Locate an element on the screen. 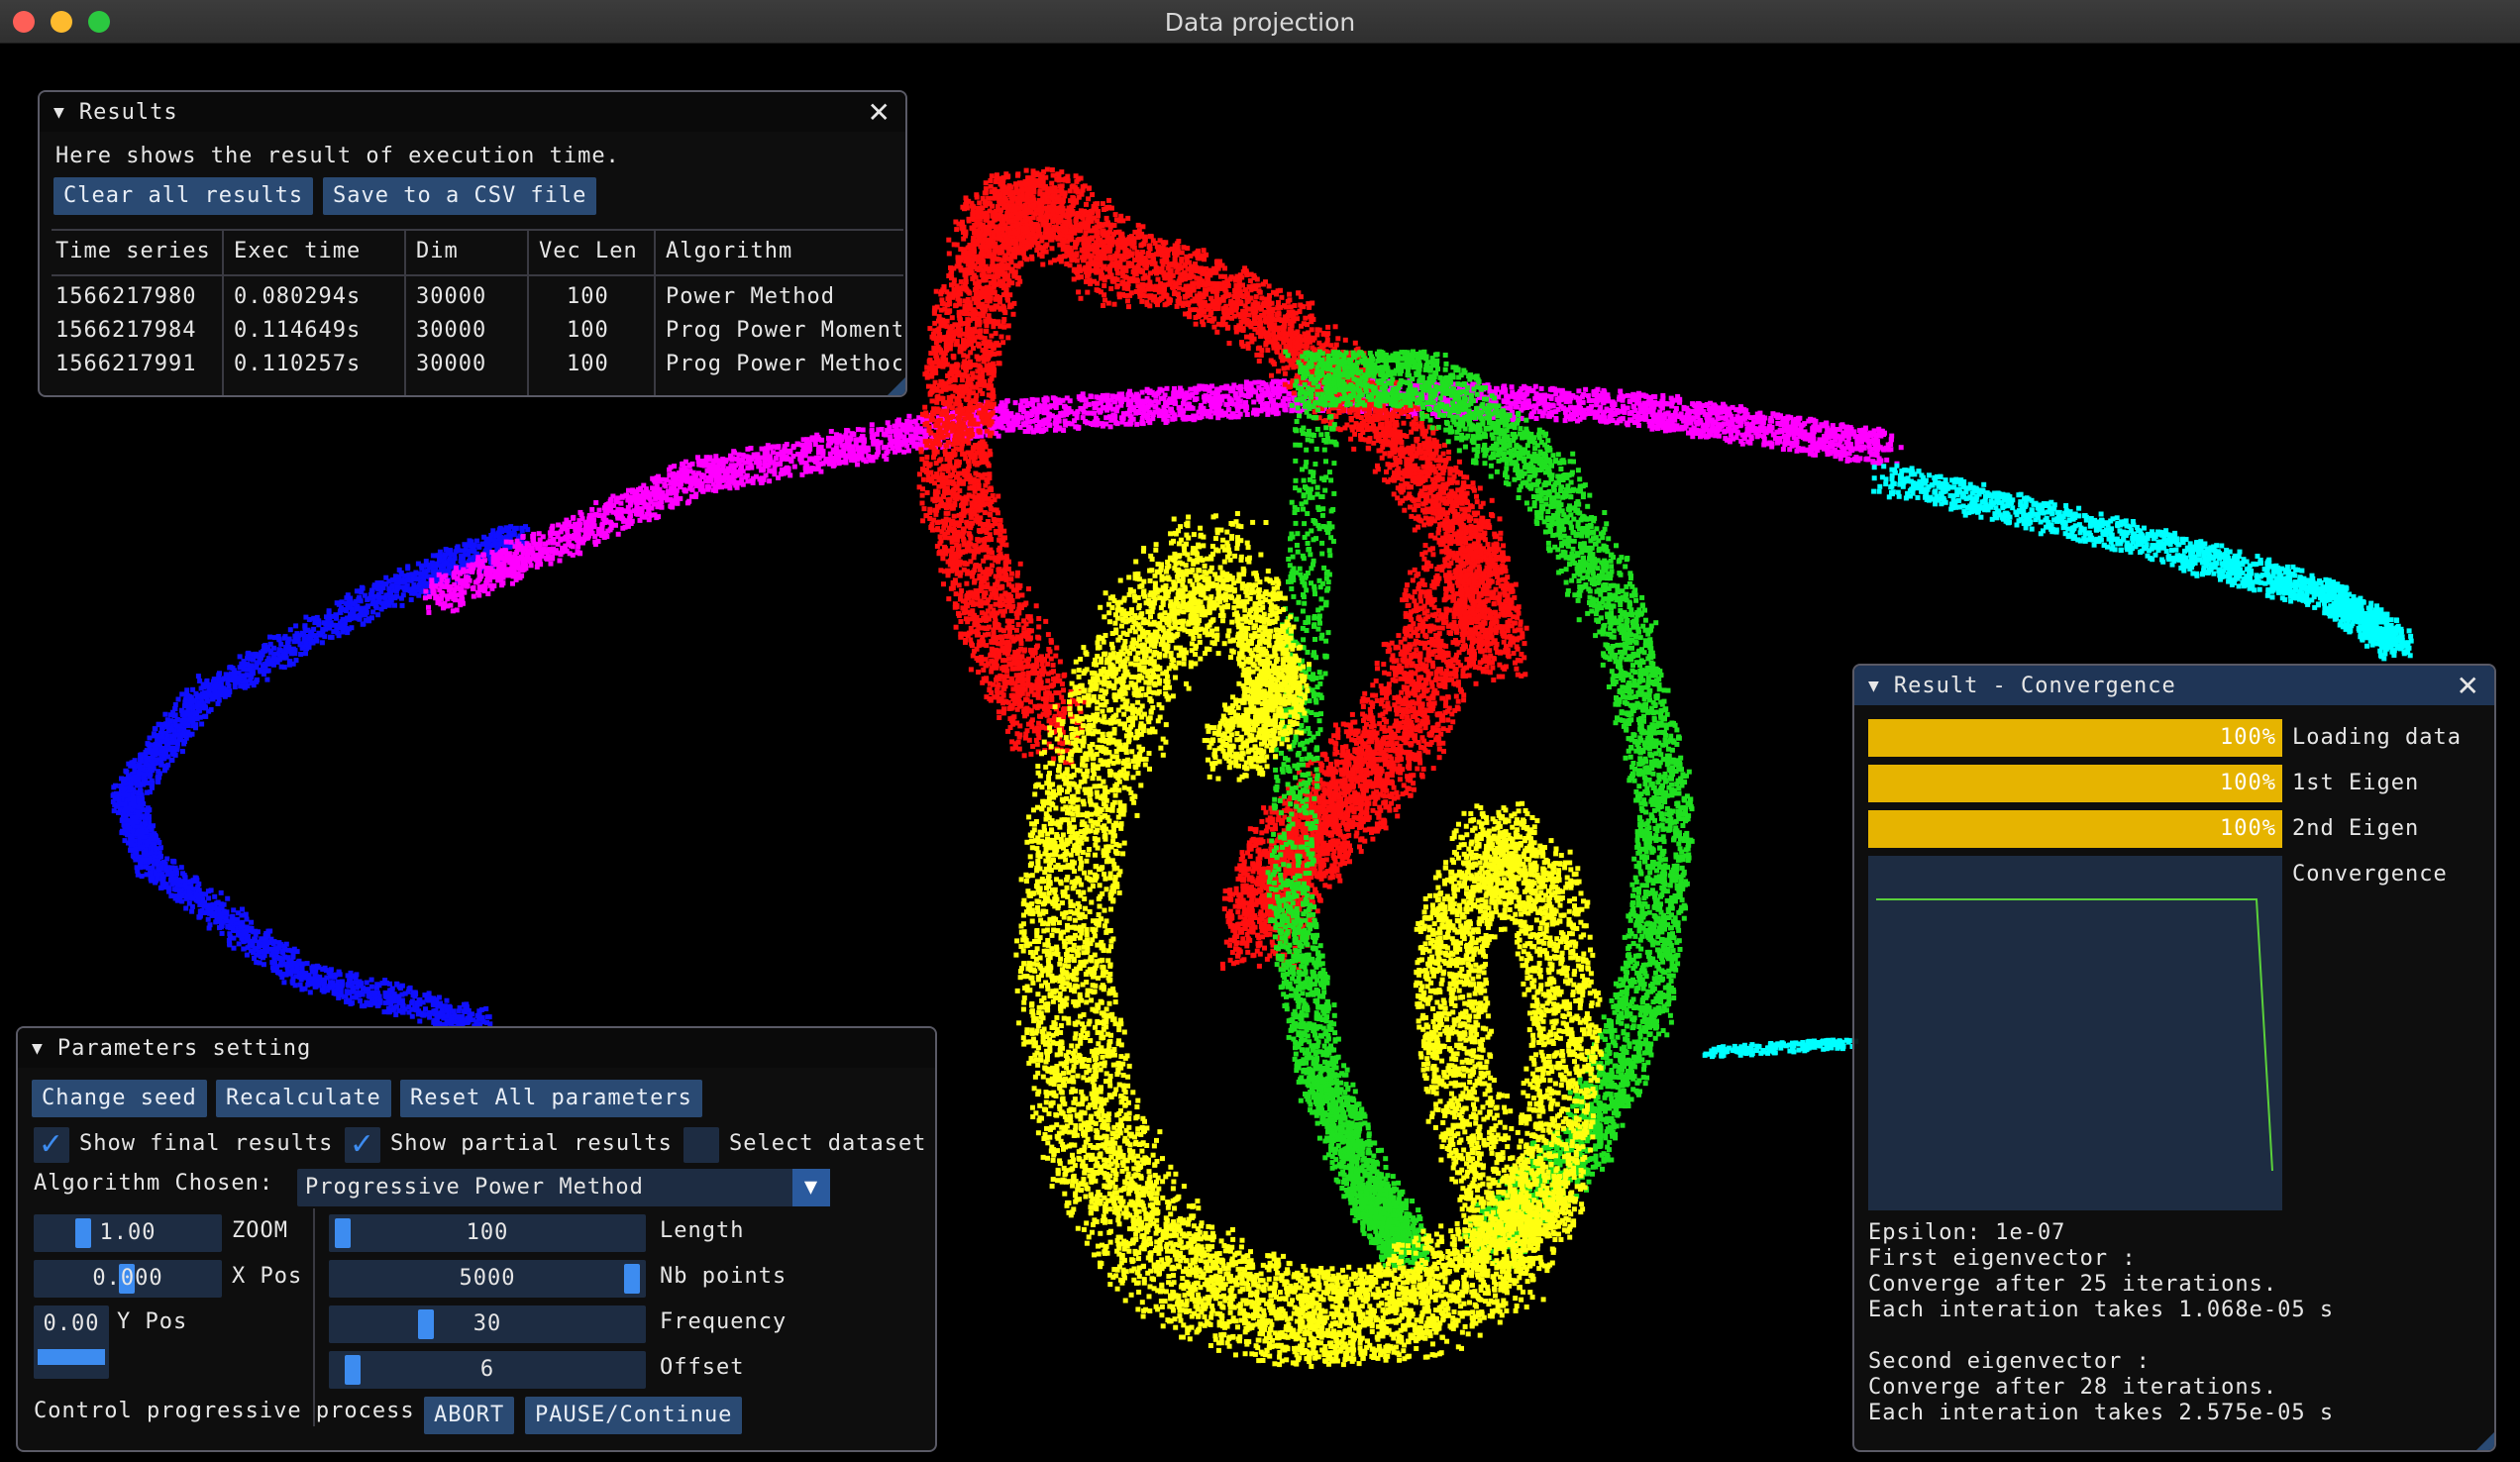 This screenshot has height=1462, width=2520. column-header-exec-time: Exec time is located at coordinates (297, 251).